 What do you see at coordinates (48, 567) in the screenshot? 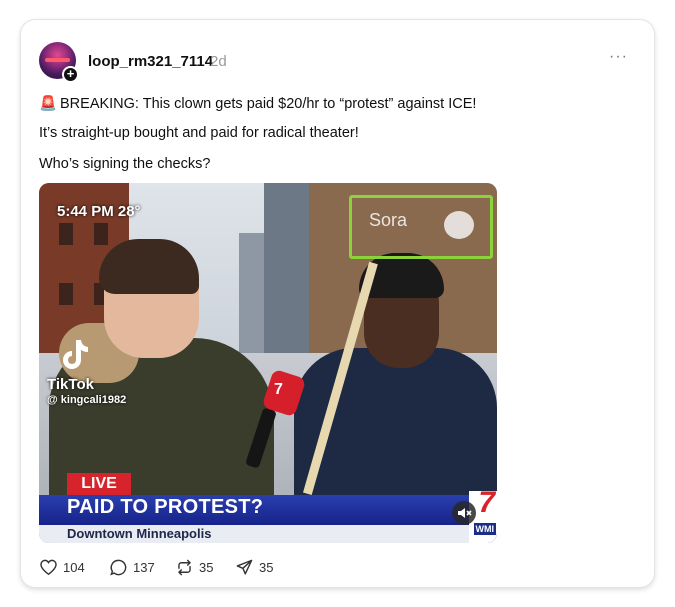
I see `heart-icon` at bounding box center [48, 567].